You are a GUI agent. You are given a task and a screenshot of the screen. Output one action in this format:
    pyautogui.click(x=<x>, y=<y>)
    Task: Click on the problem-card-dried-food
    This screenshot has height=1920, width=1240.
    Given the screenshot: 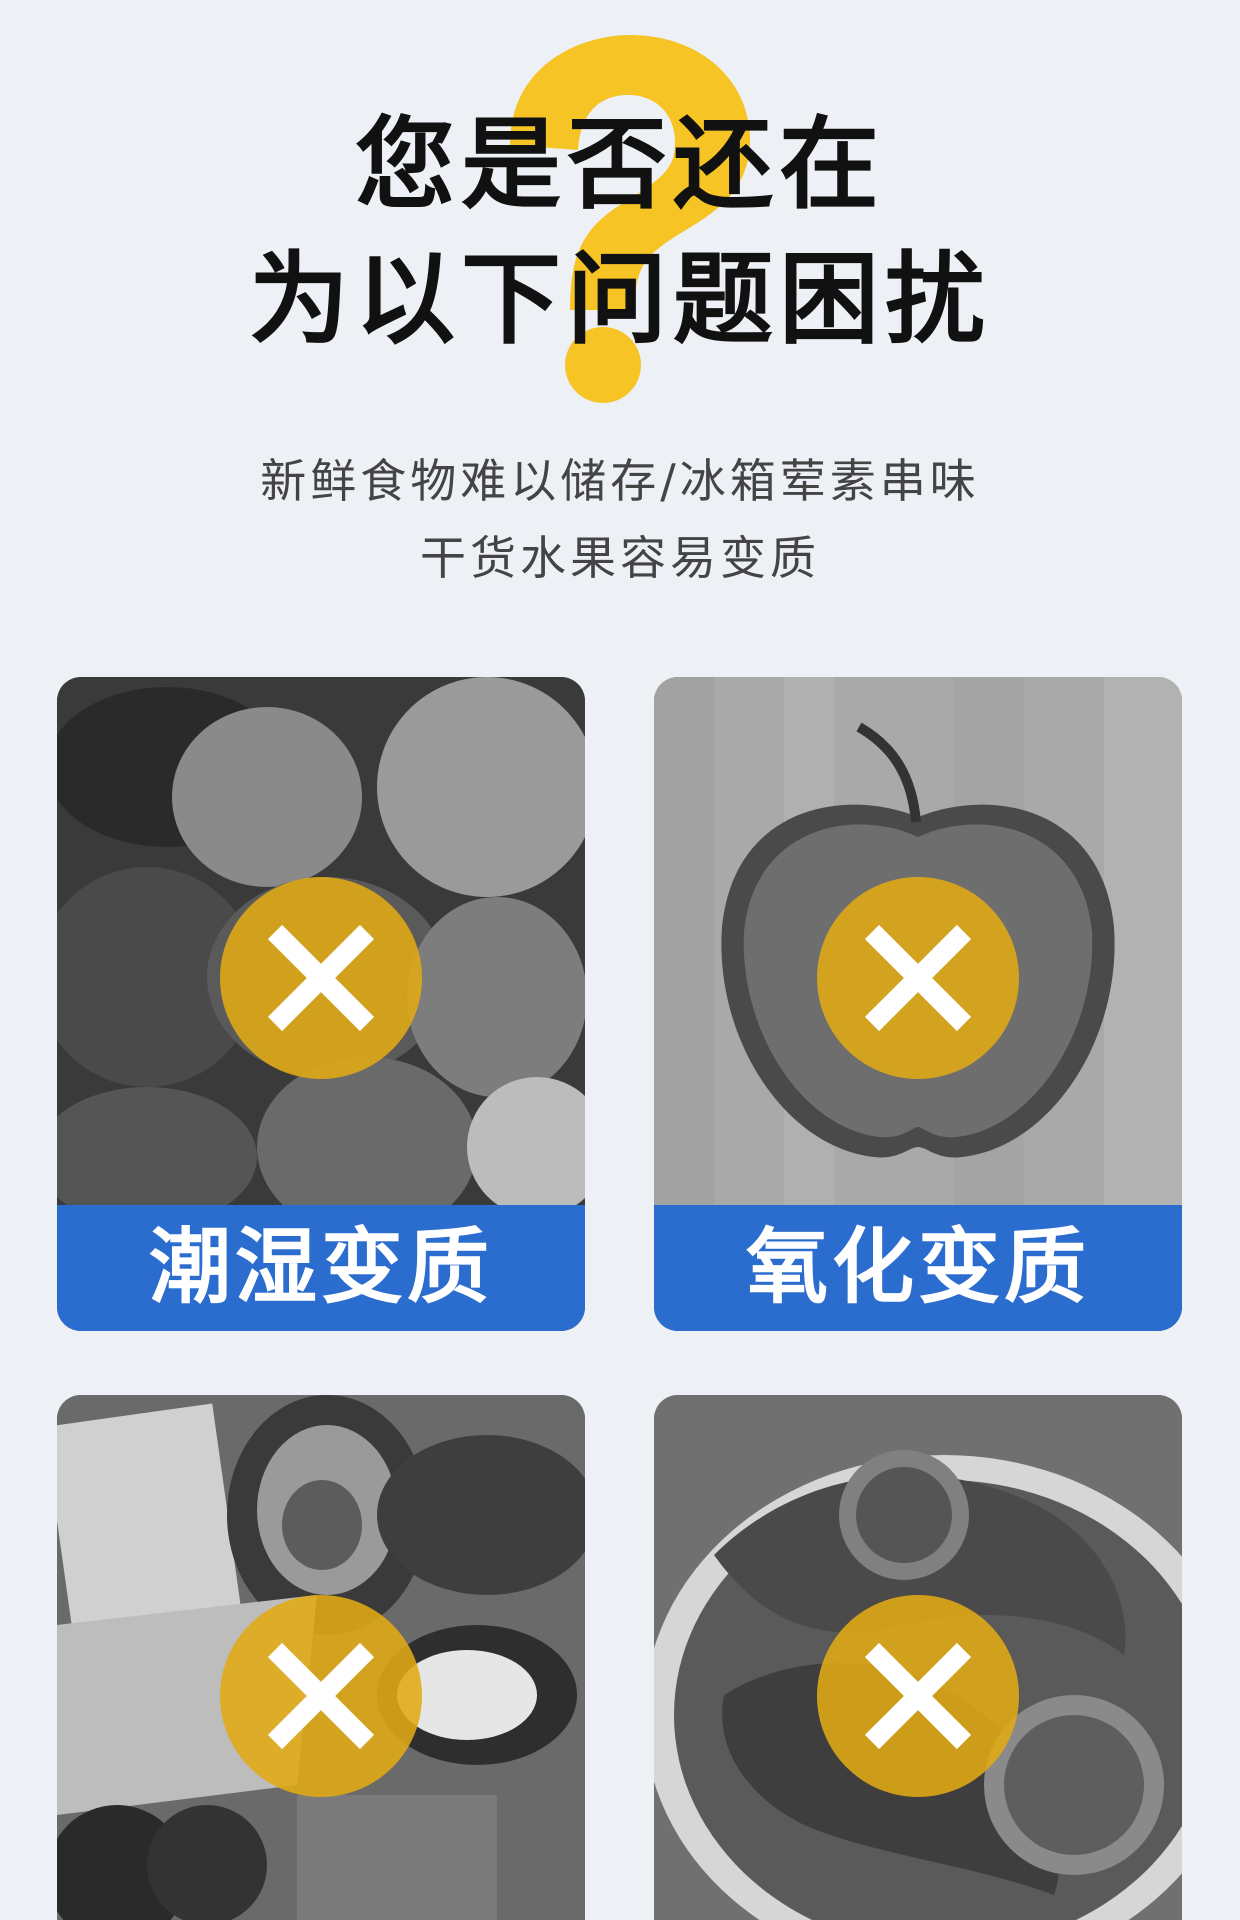 What is the action you would take?
    pyautogui.click(x=918, y=1657)
    